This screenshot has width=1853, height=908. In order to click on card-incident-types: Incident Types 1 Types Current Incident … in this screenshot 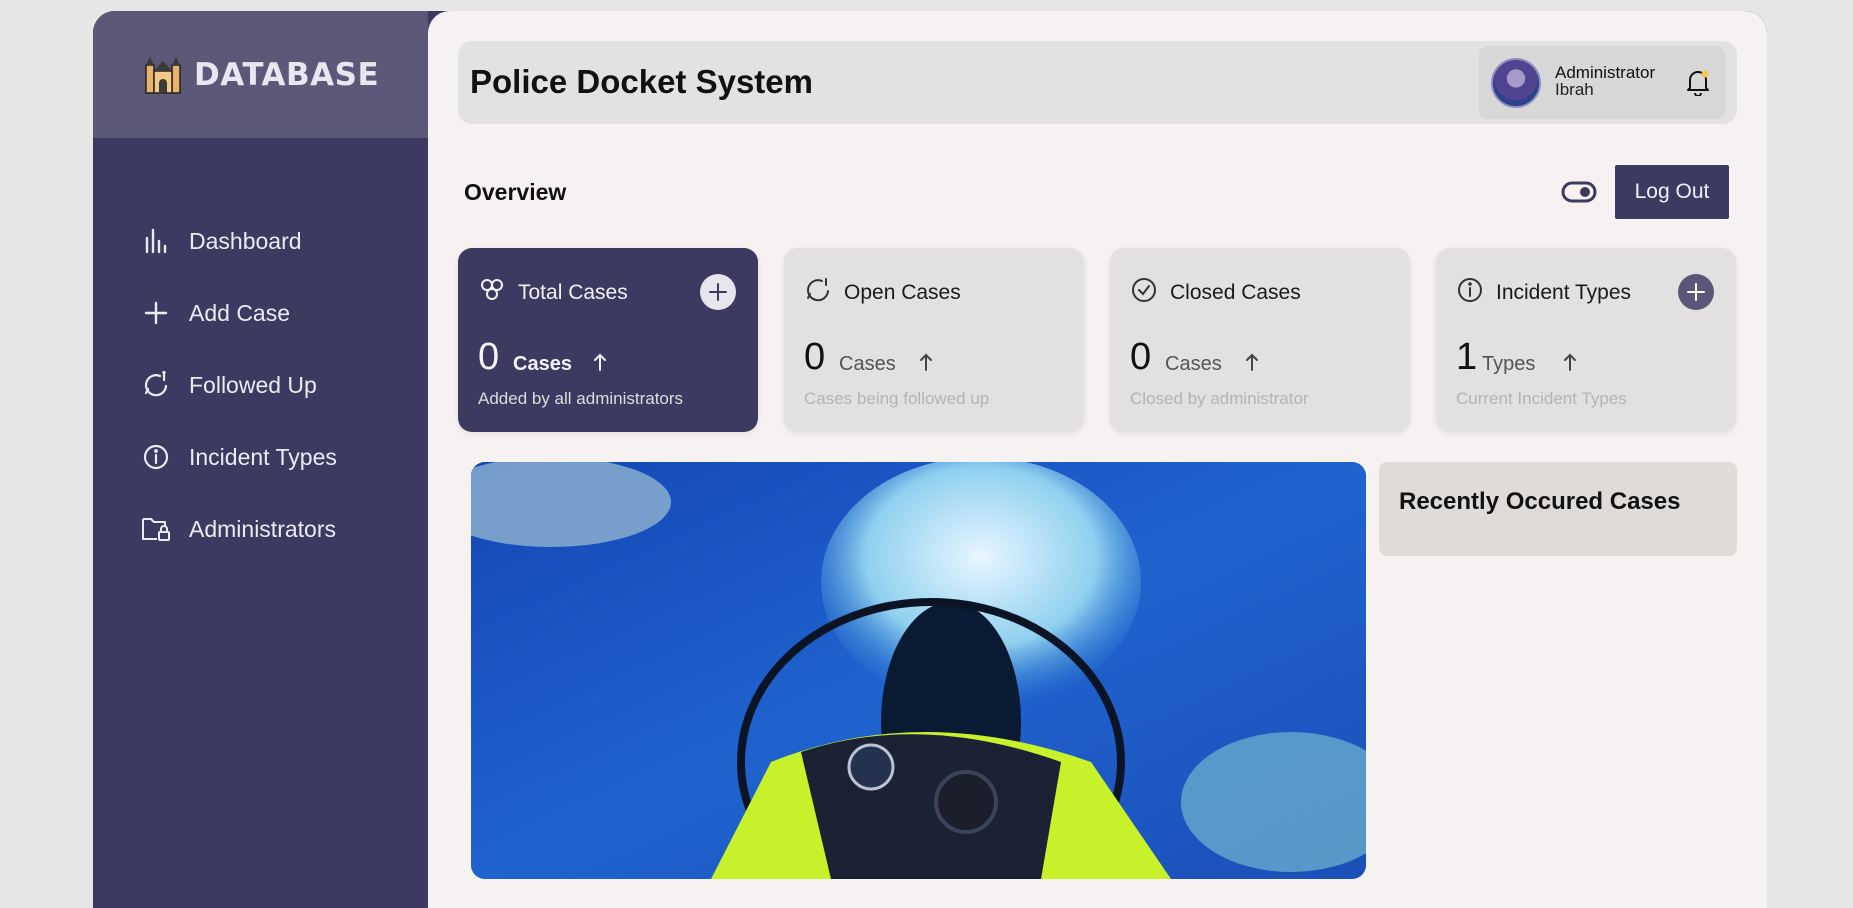, I will do `click(1586, 340)`.